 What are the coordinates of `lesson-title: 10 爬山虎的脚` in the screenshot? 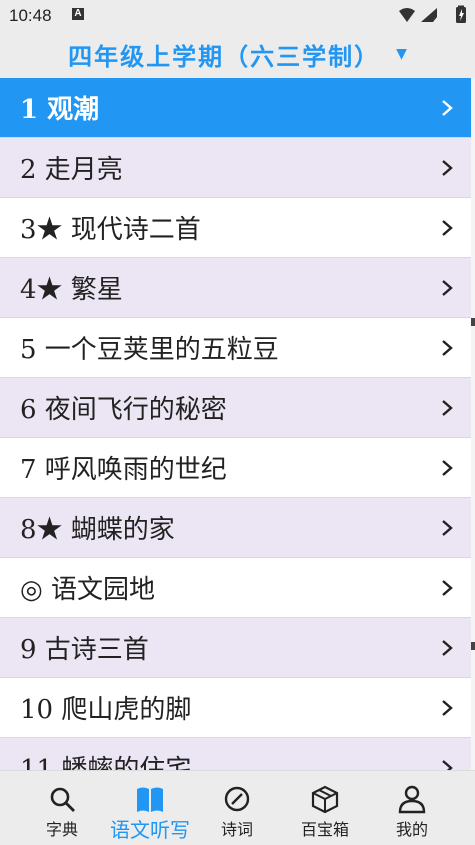 It's located at (106, 710).